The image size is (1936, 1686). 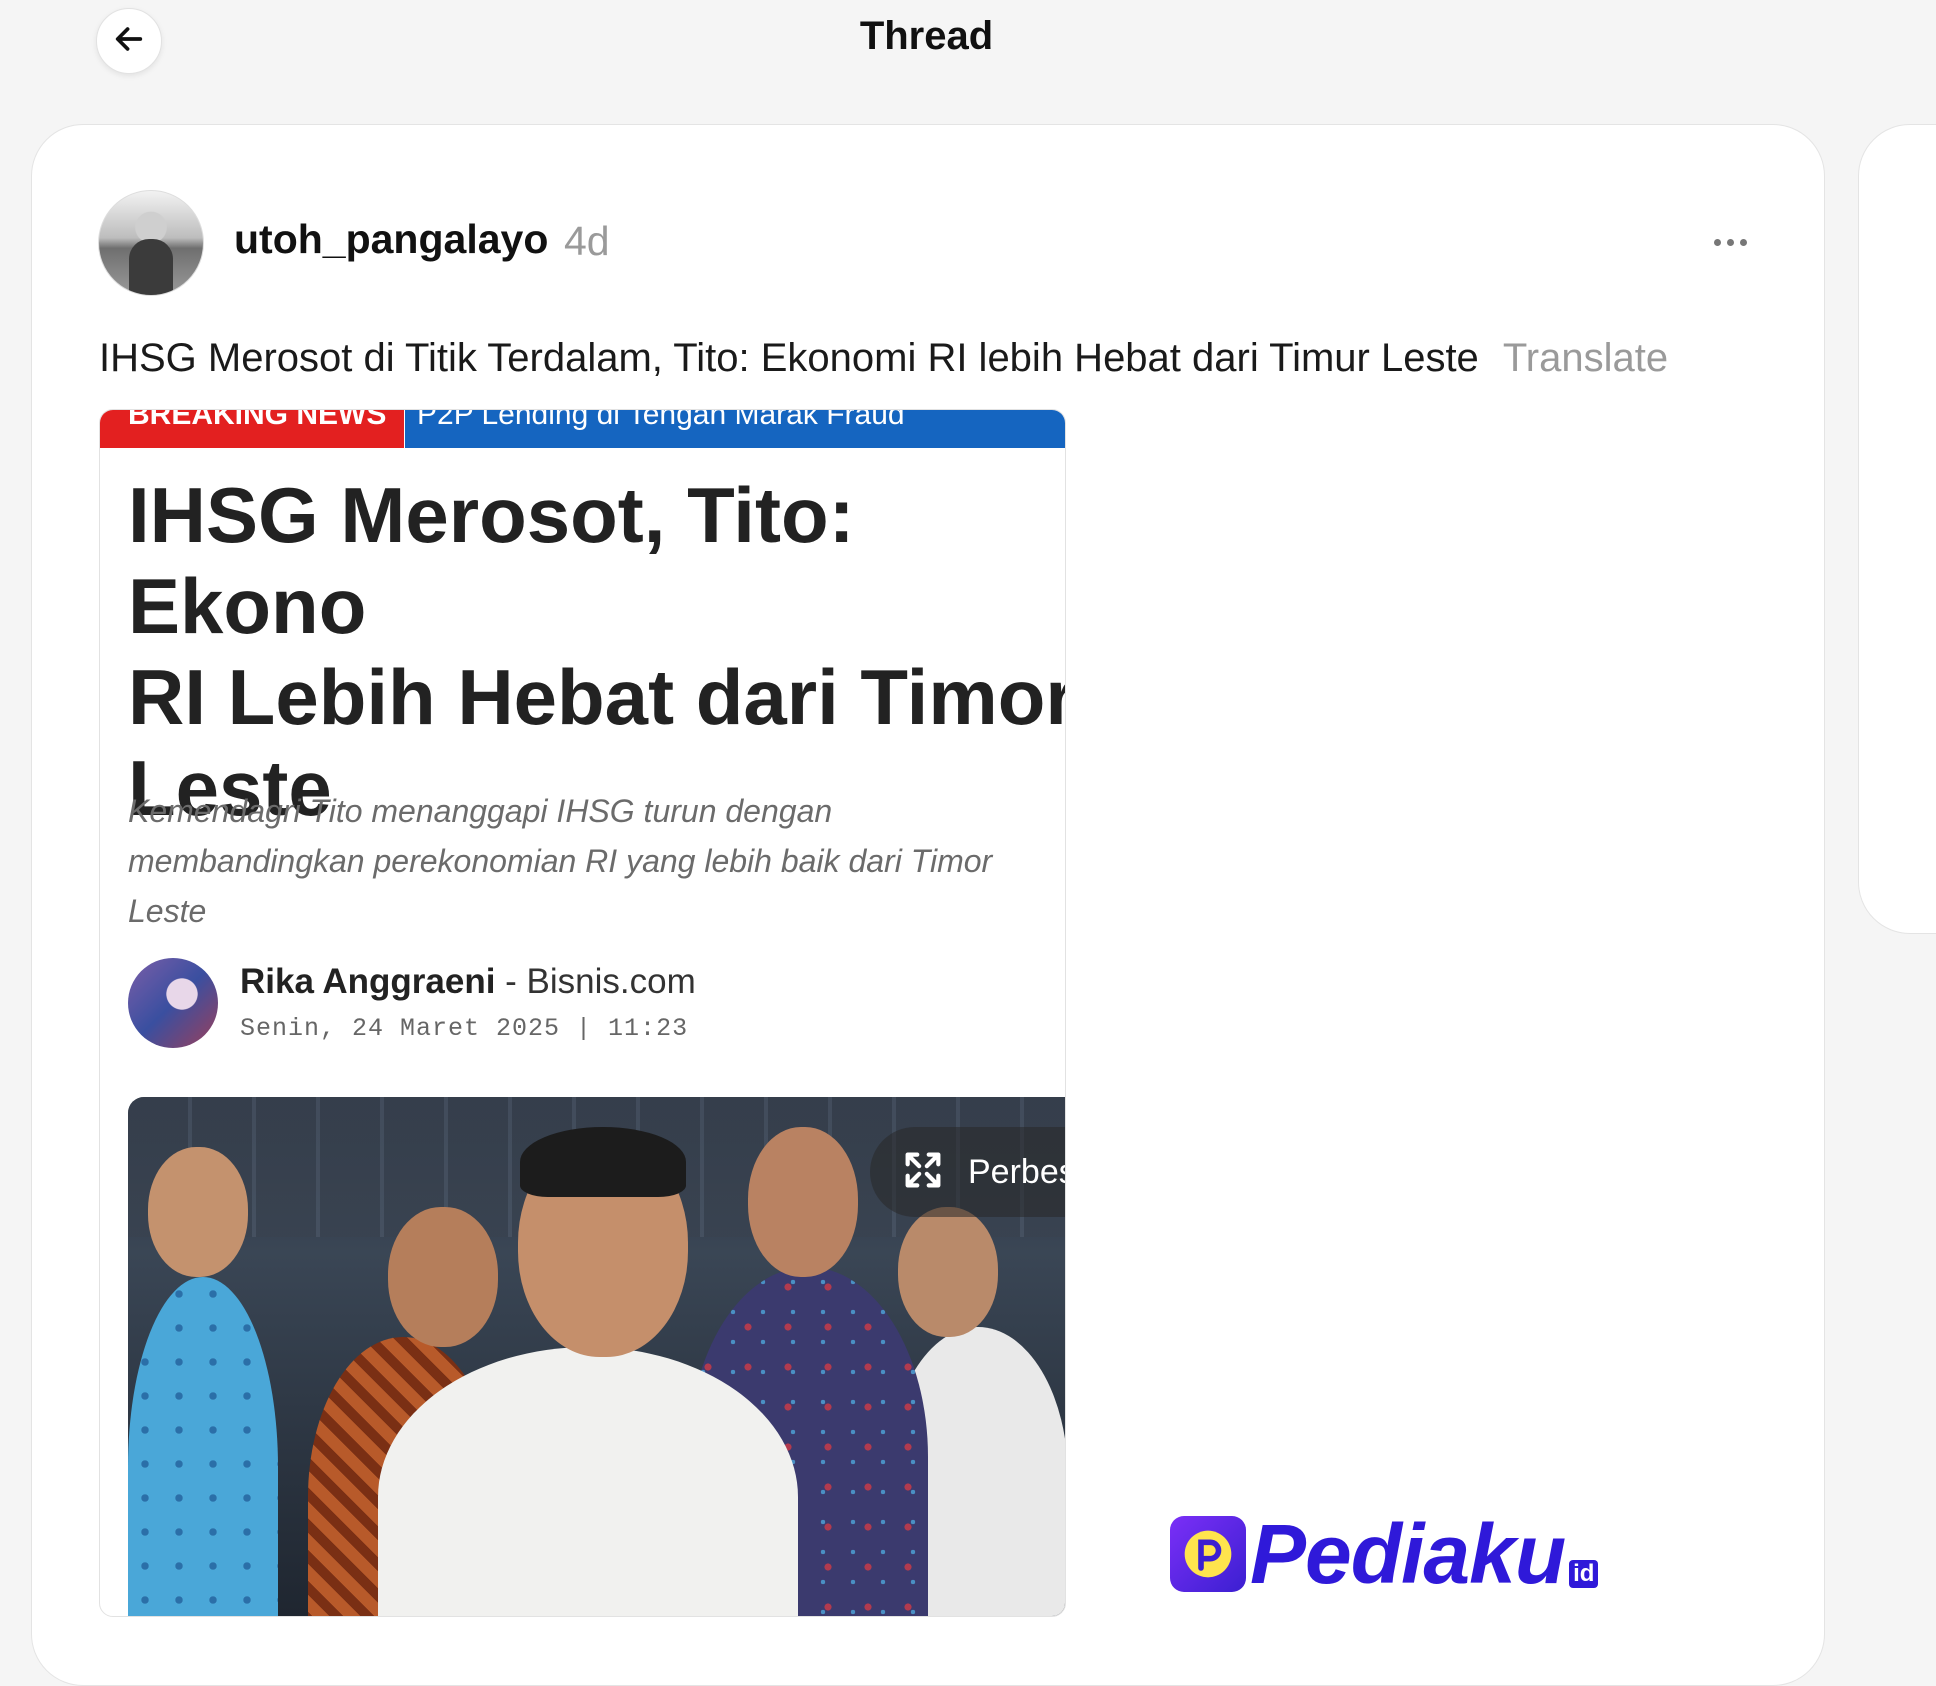 I want to click on article-byline: Rika Anggraeni - Bisnis.com, so click(x=468, y=982).